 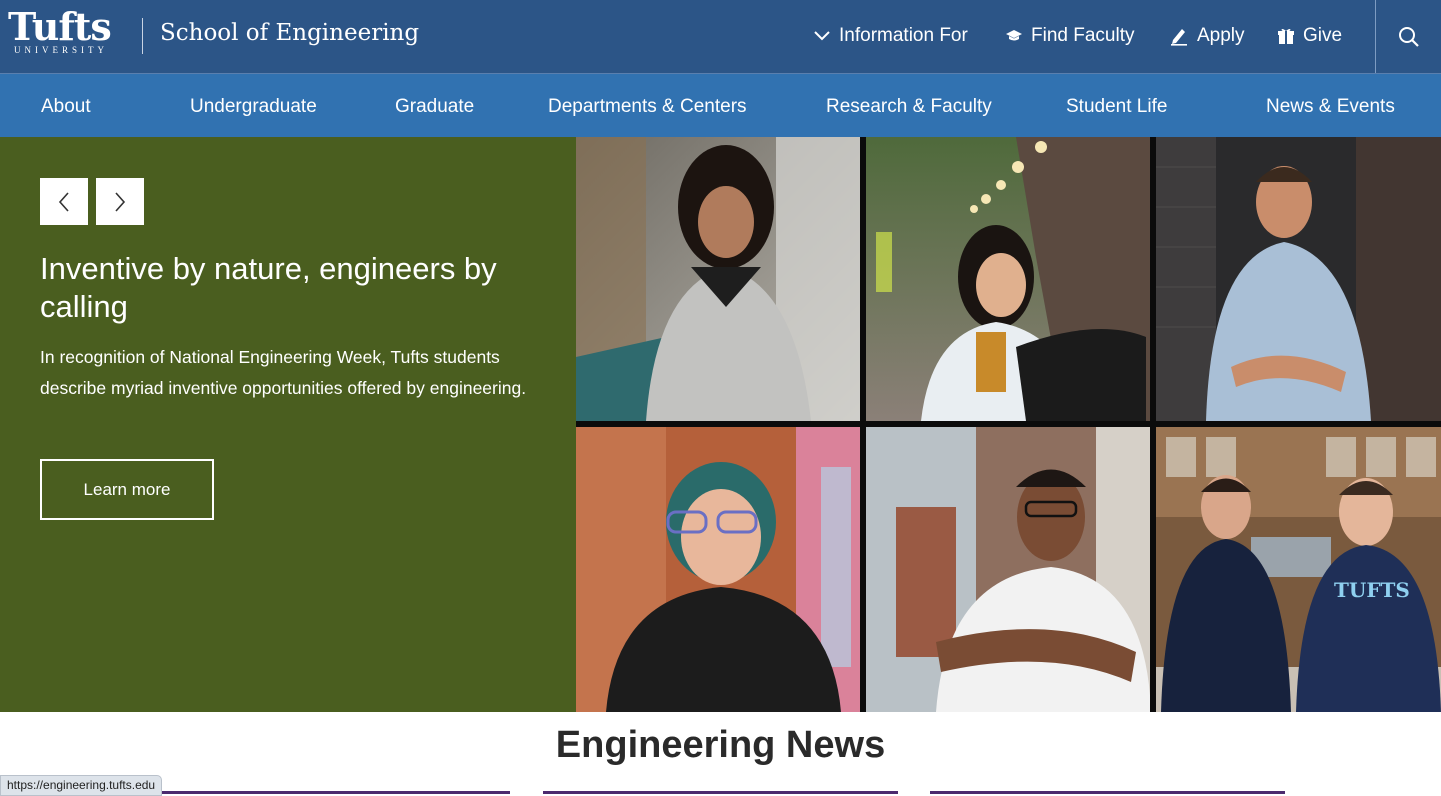 I want to click on find-faculty-label: Find Faculty, so click(x=1083, y=35).